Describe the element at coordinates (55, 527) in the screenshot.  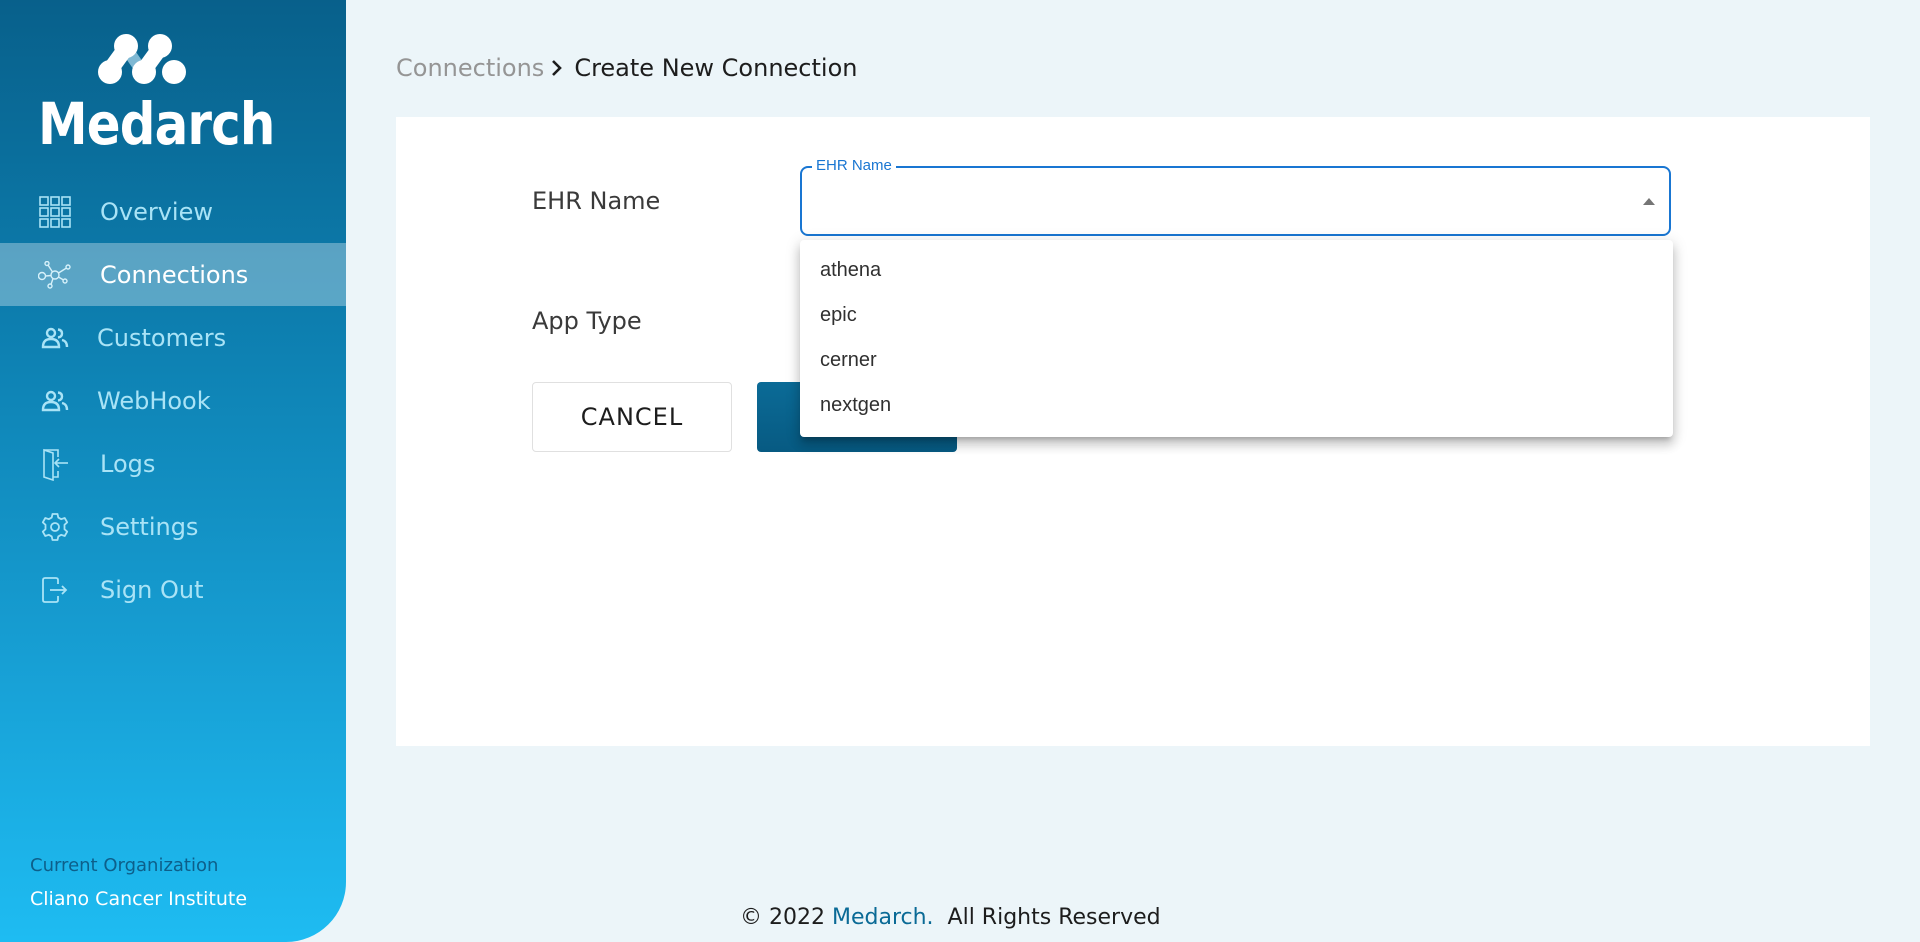
I see `gear-icon` at that location.